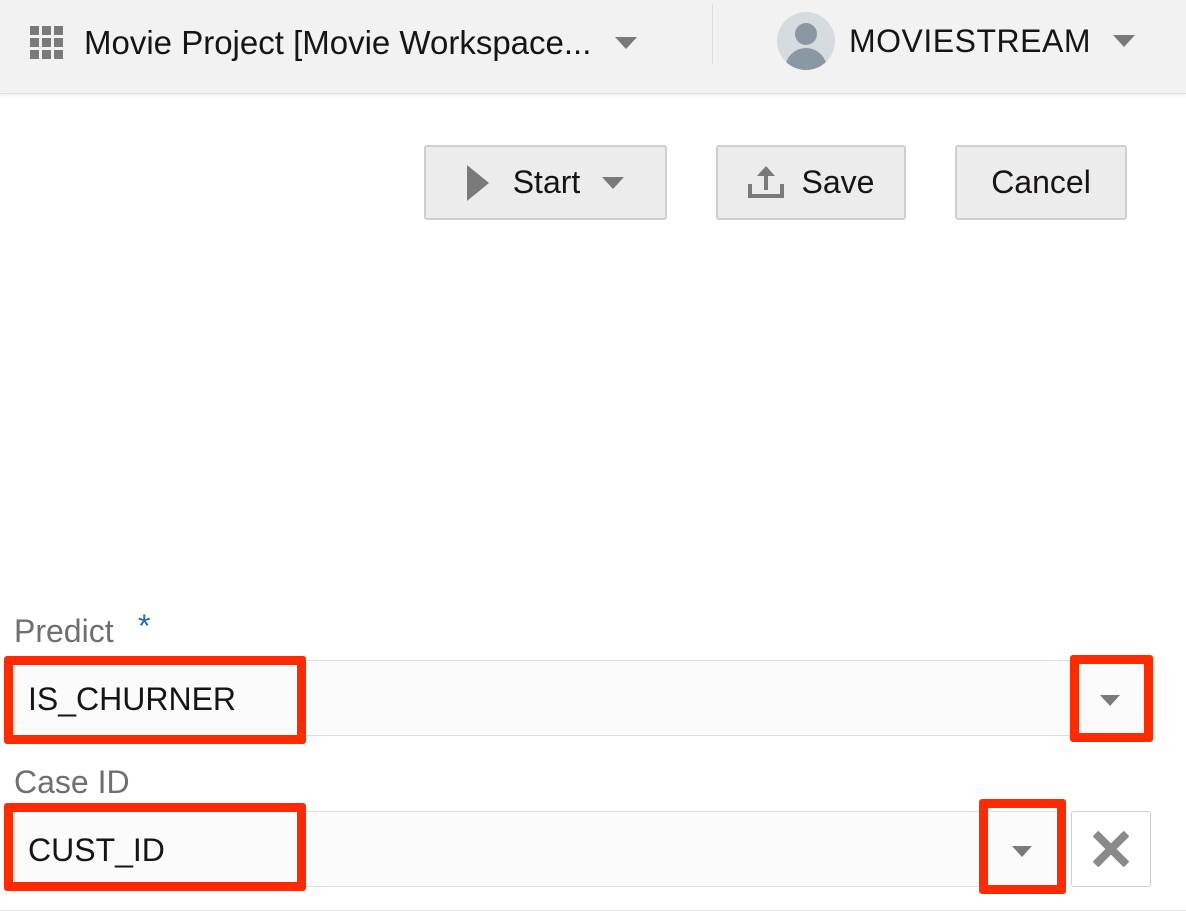 This screenshot has width=1186, height=916. I want to click on header-divider, so click(712, 34).